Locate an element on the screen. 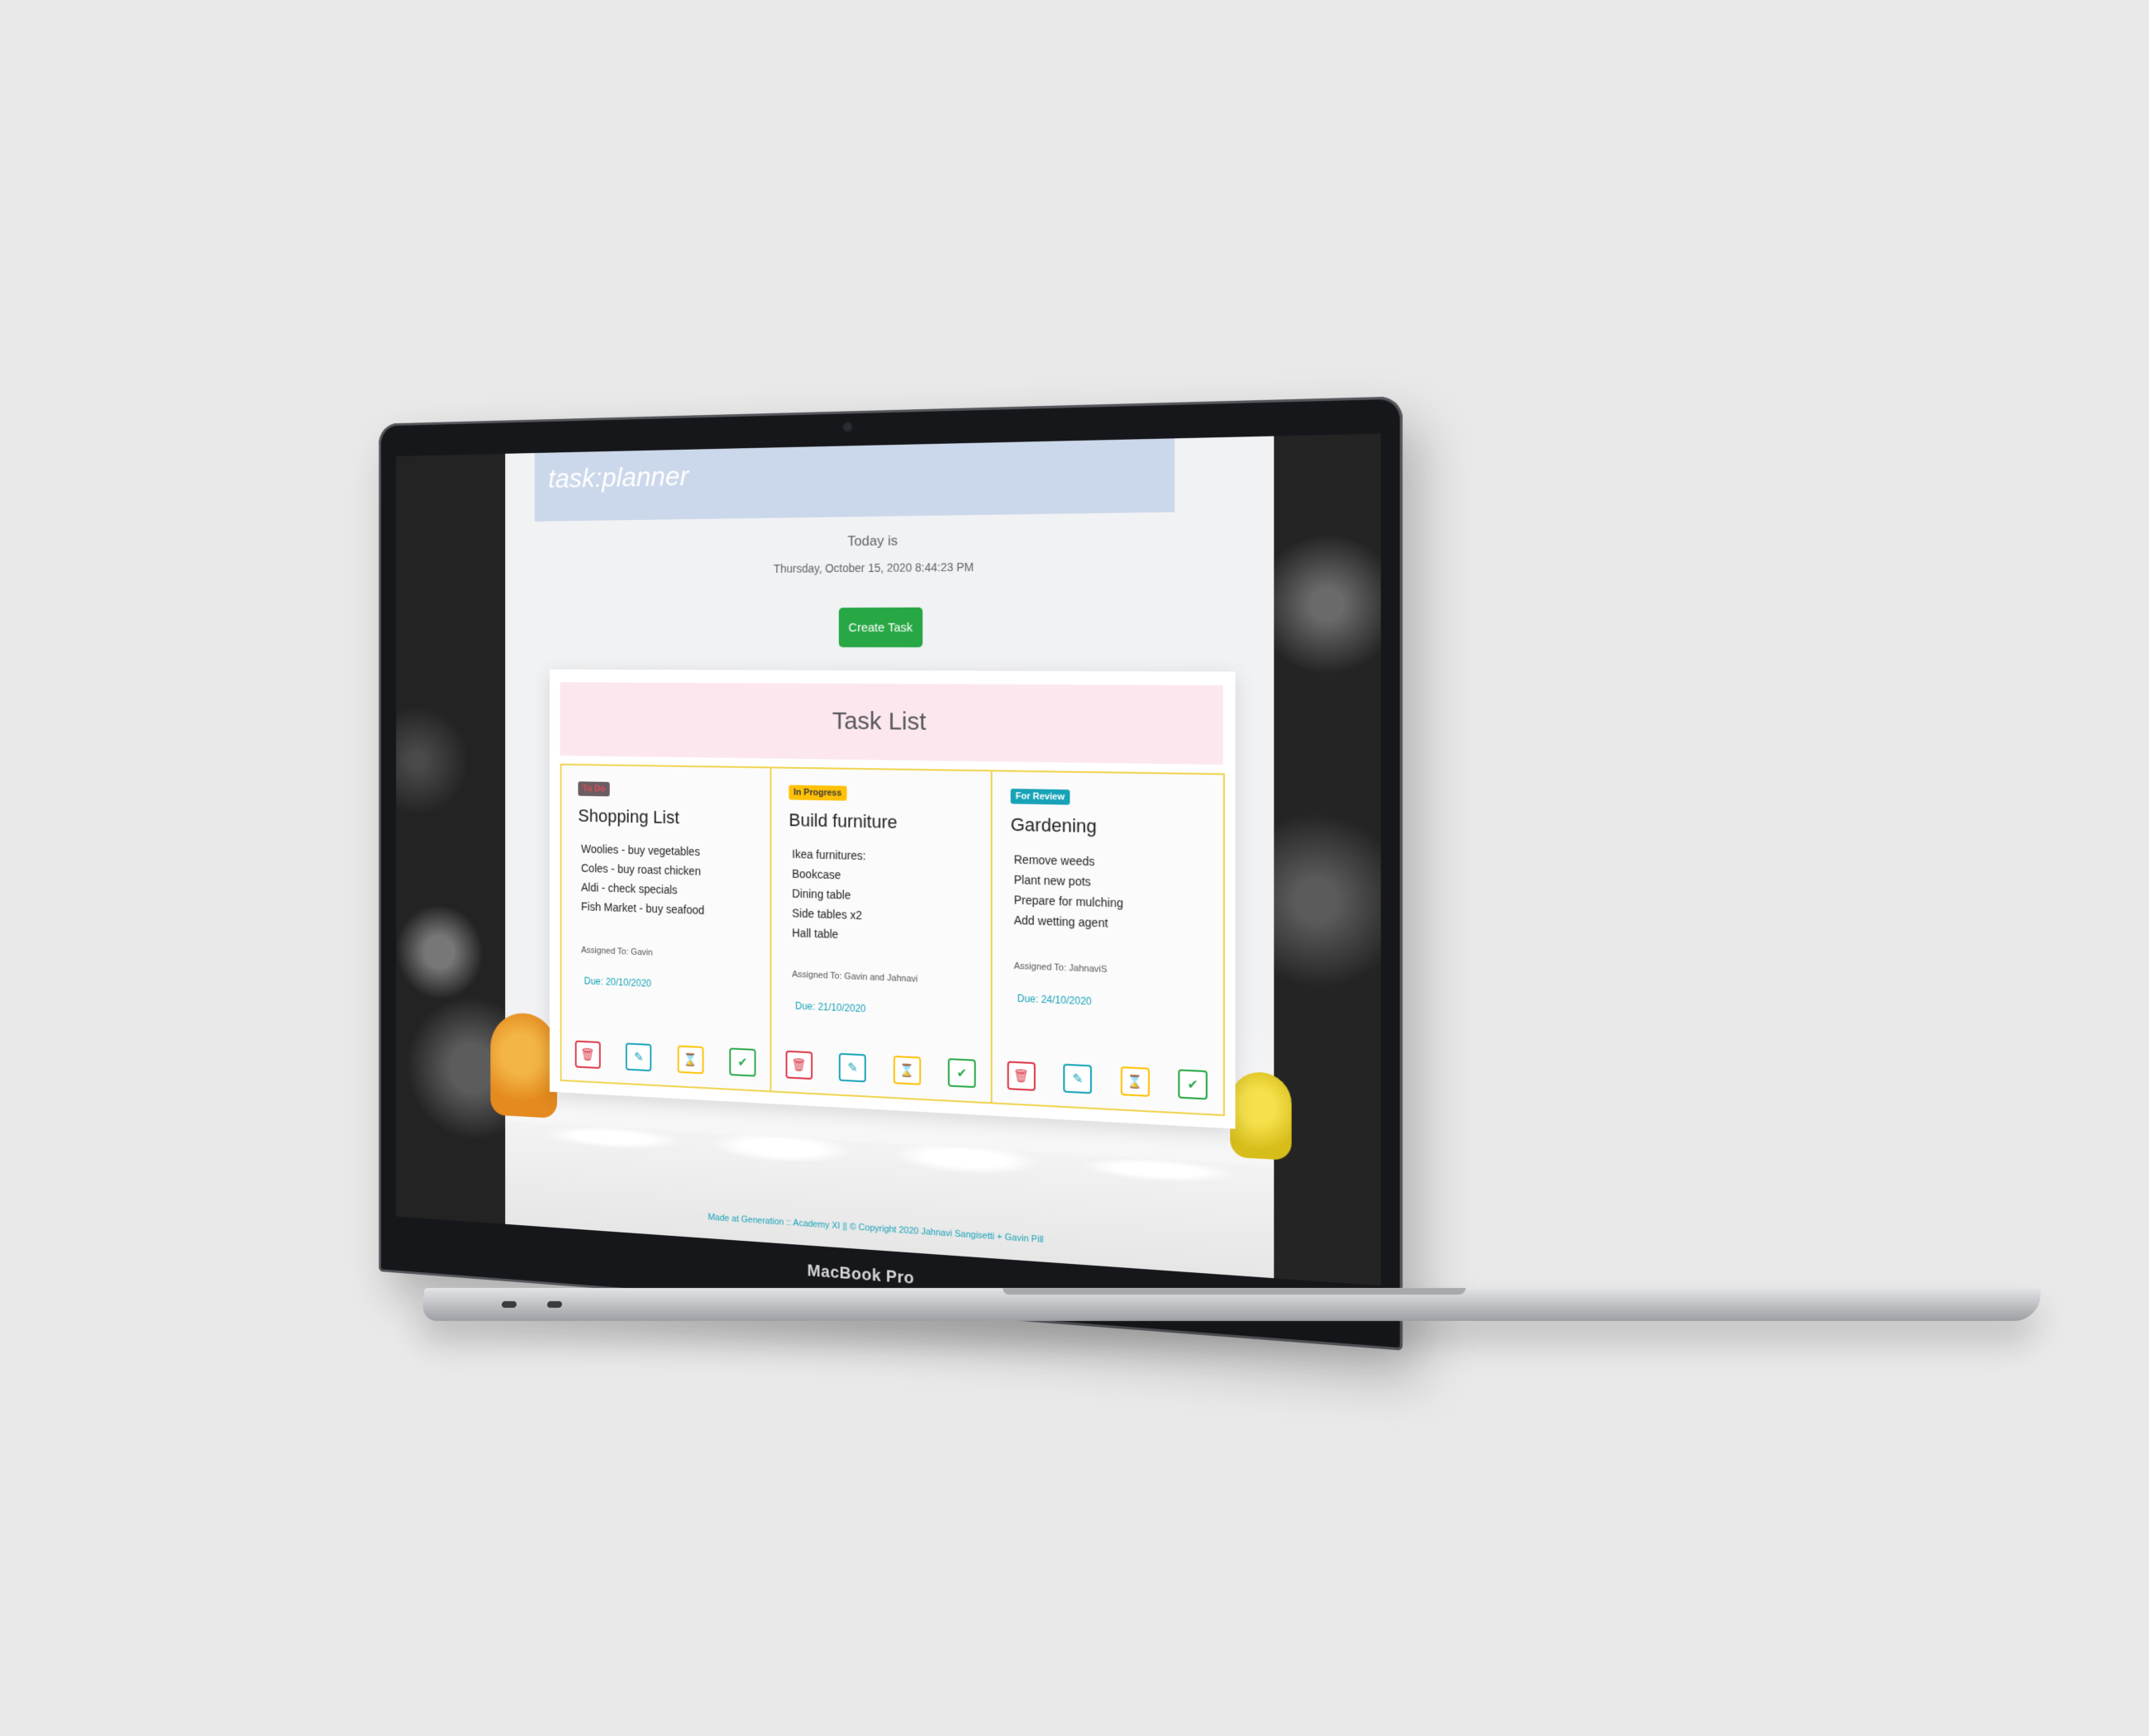 The height and width of the screenshot is (1736, 2149). background-right is located at coordinates (1327, 859).